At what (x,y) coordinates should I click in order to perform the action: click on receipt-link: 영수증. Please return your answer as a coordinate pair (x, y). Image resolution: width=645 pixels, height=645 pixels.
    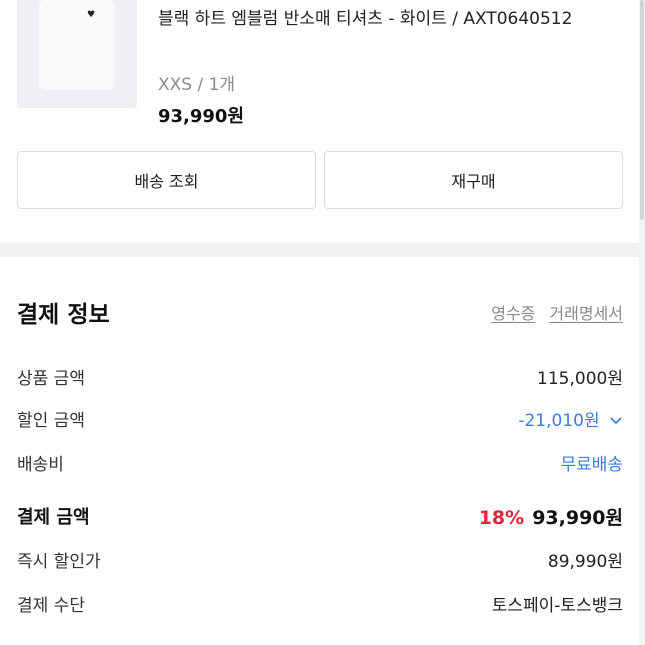
    Looking at the image, I should click on (513, 313).